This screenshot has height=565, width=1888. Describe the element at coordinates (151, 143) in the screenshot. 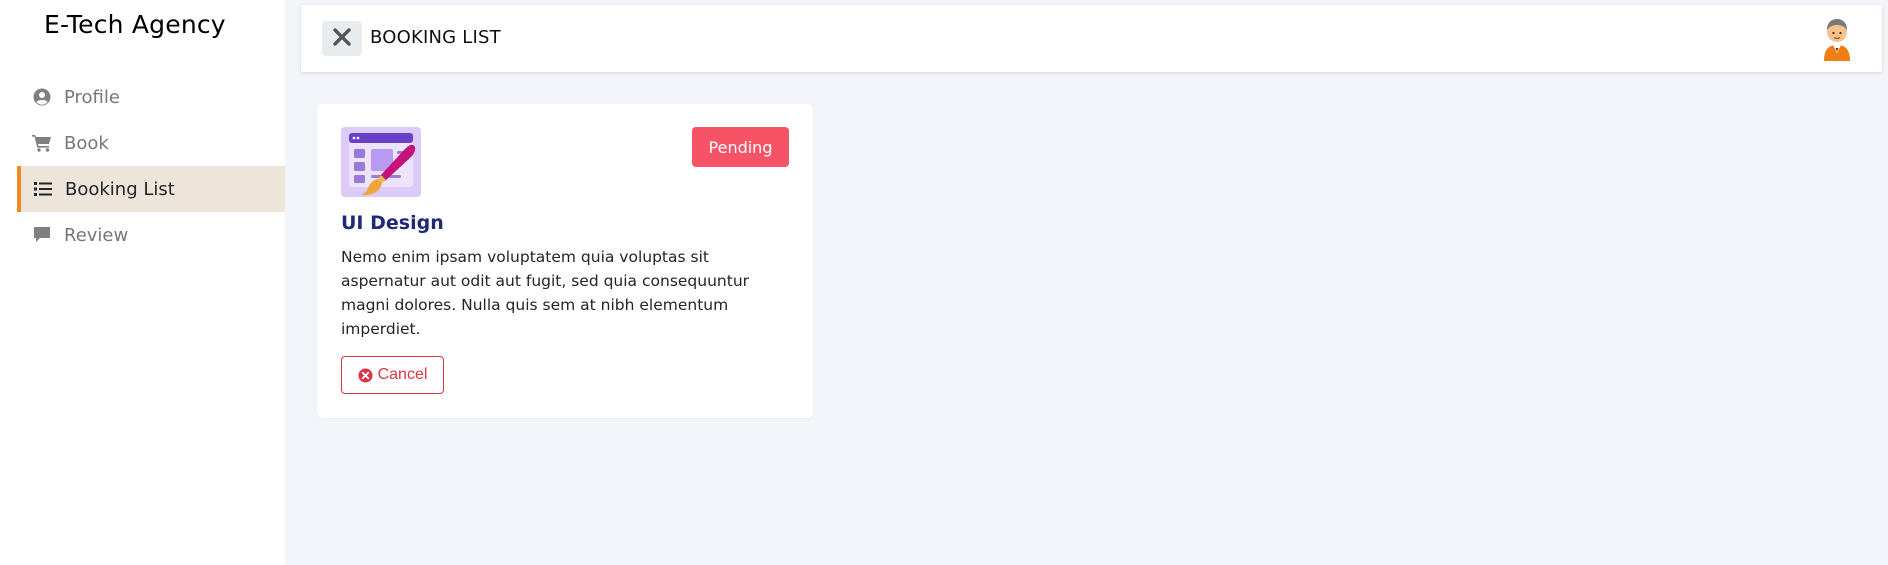

I see `sidebar-item-book: Book` at that location.